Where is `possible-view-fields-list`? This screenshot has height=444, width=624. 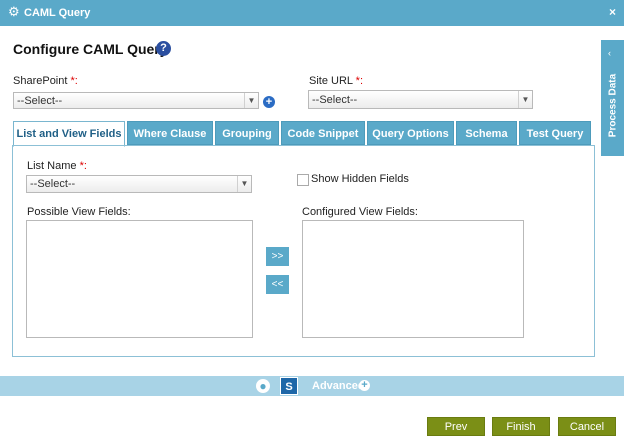
possible-view-fields-list is located at coordinates (139, 279).